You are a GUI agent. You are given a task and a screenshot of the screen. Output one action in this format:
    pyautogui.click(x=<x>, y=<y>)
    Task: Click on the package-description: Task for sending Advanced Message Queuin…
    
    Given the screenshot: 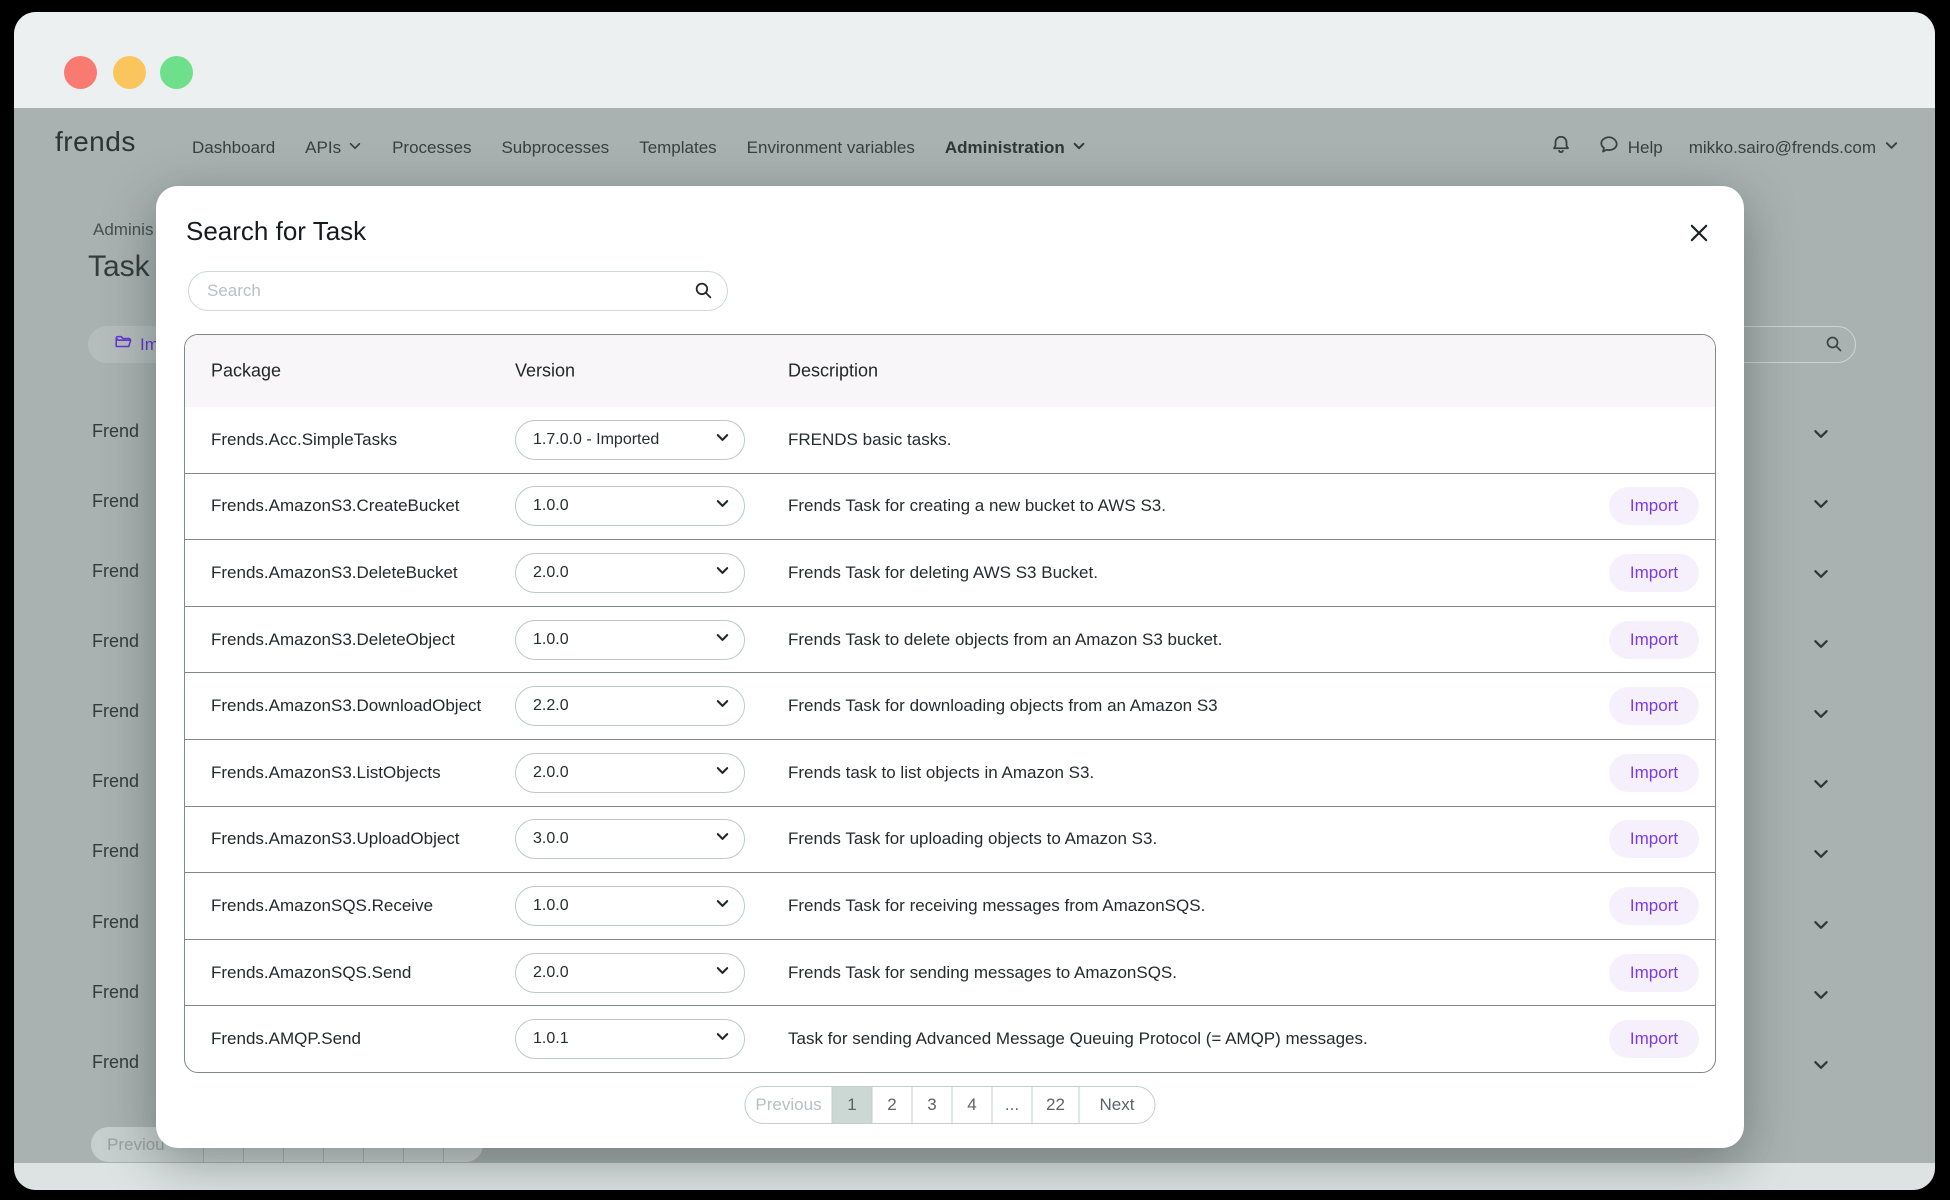 What is the action you would take?
    pyautogui.click(x=1078, y=1039)
    